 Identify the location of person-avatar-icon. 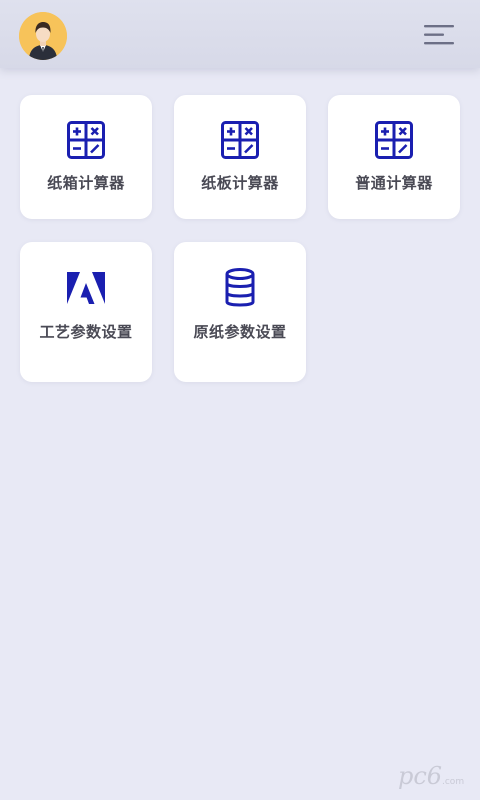
(43, 36).